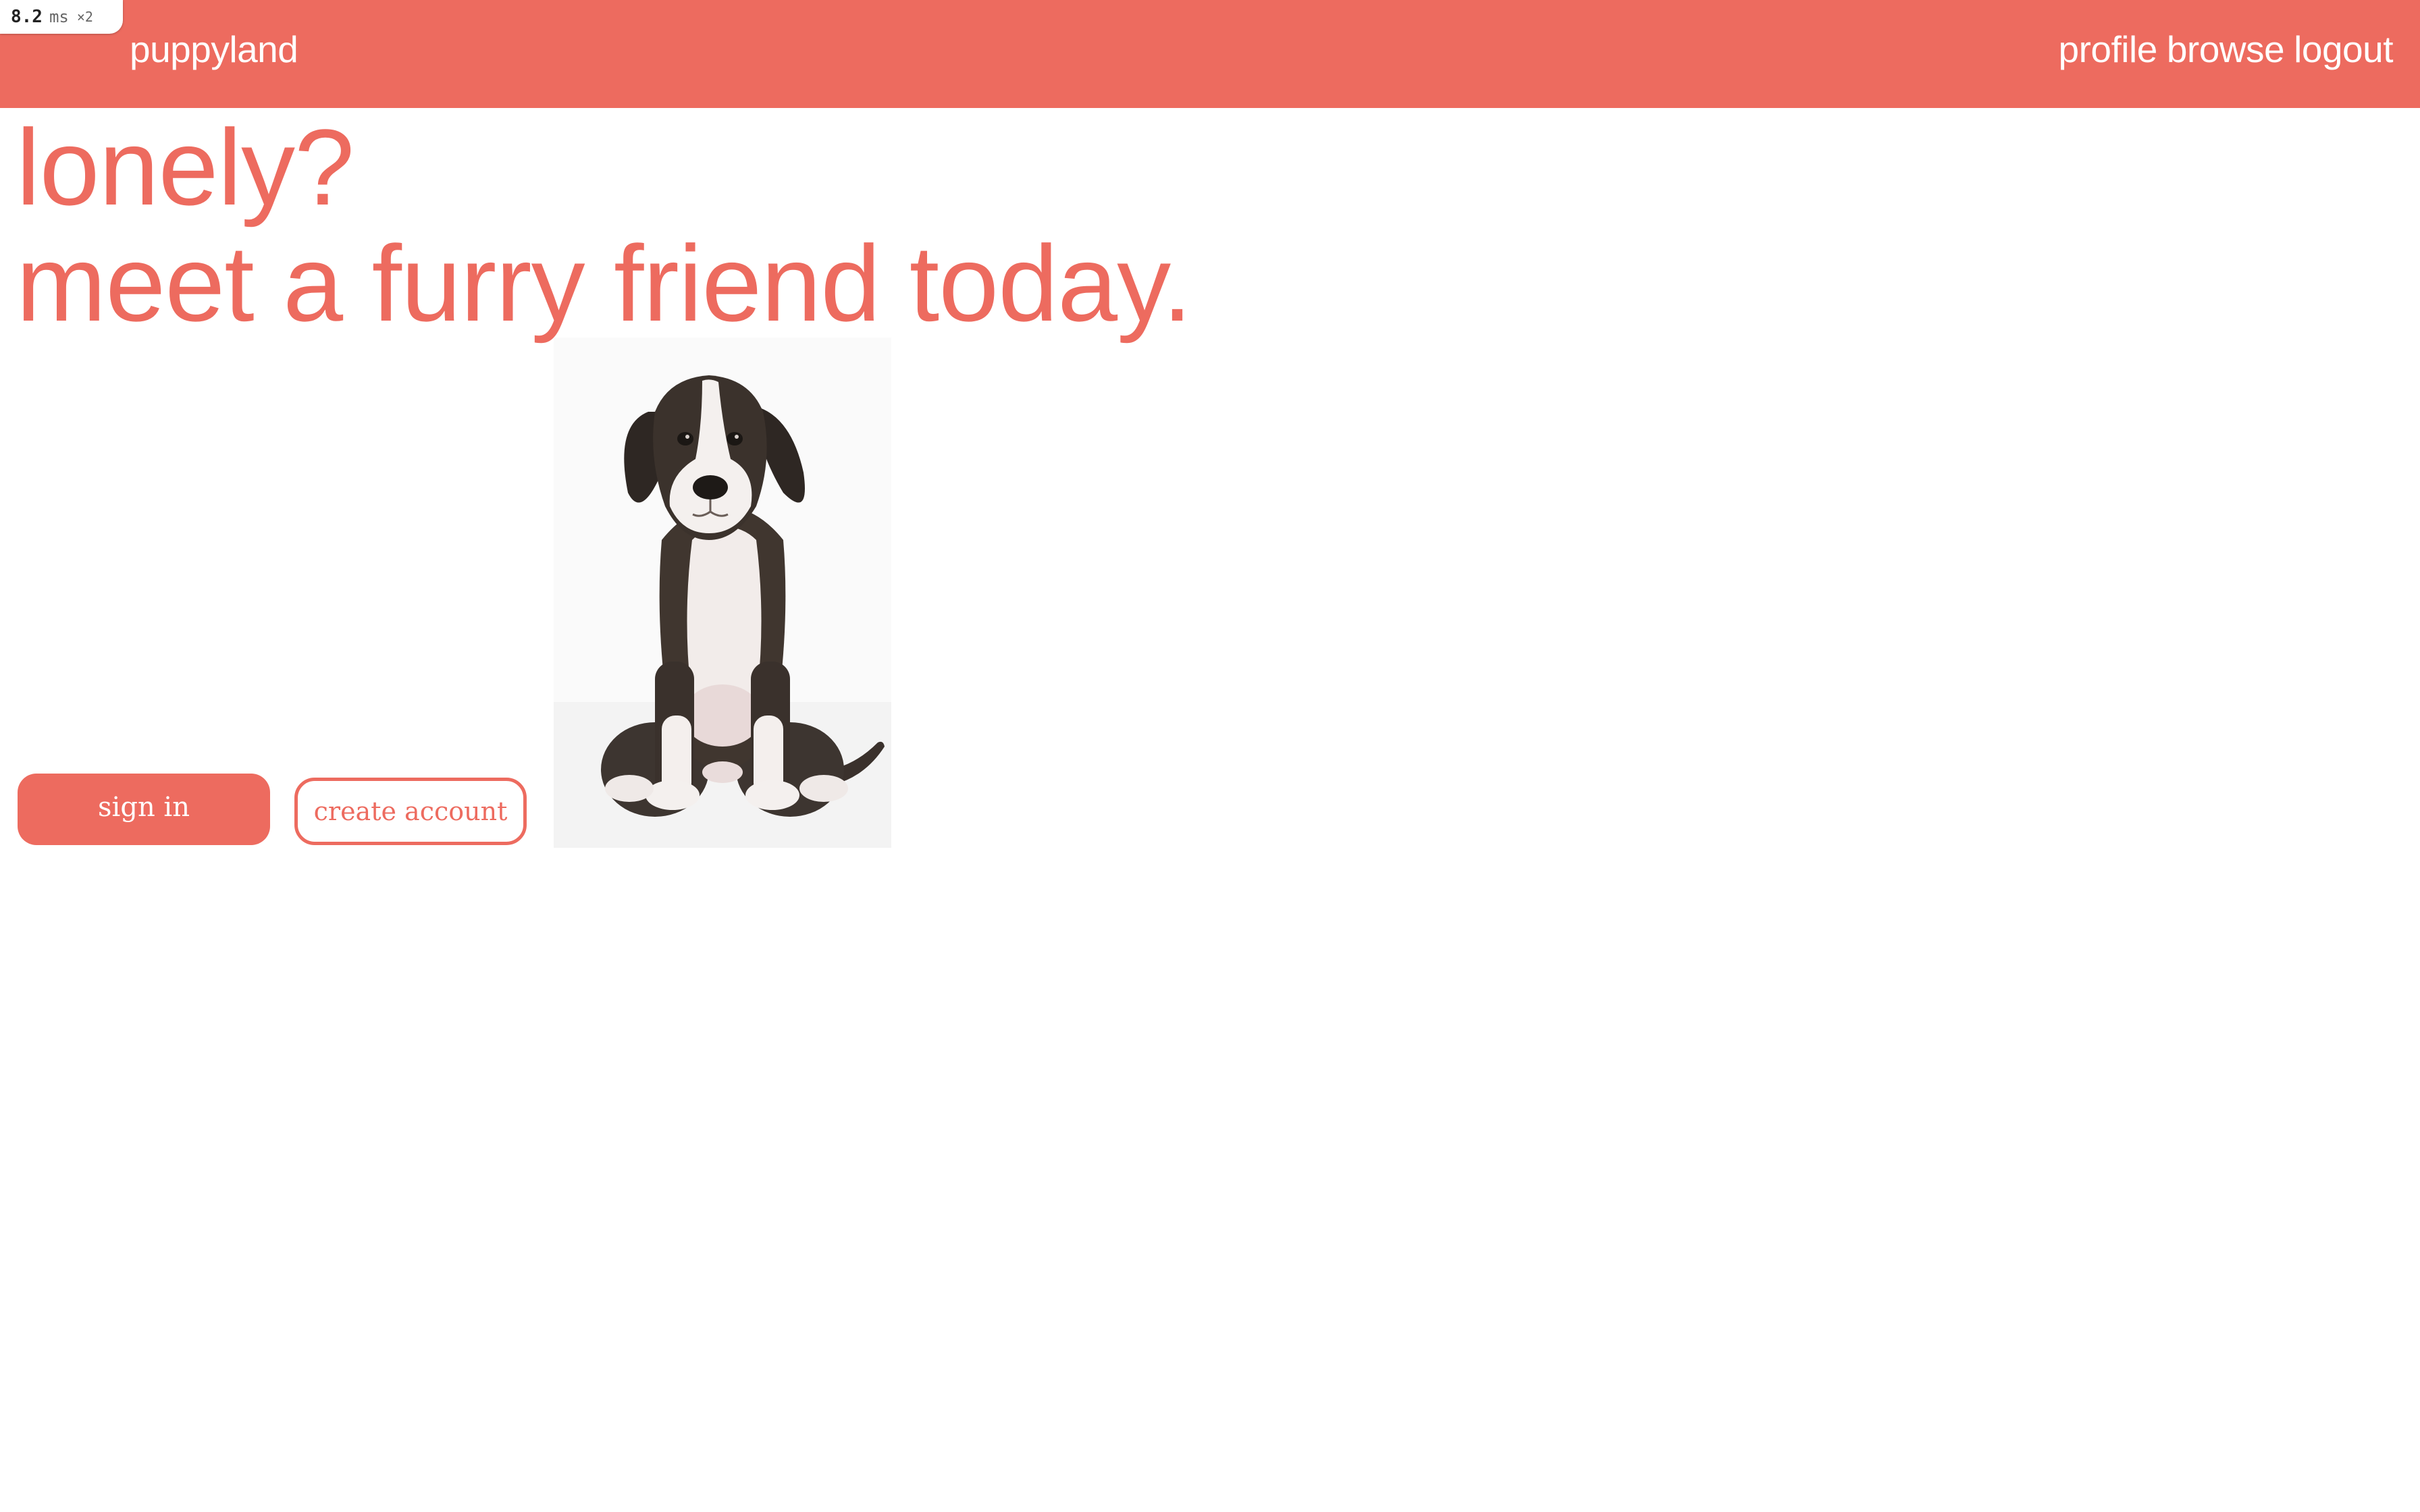 This screenshot has width=2420, height=1512. I want to click on hero-subheadline: meet a furry friend today., so click(604, 283).